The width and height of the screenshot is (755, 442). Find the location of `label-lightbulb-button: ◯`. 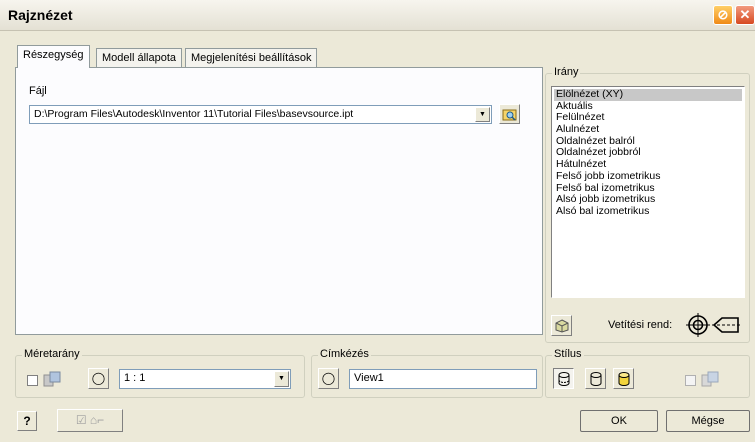

label-lightbulb-button: ◯ is located at coordinates (328, 378).